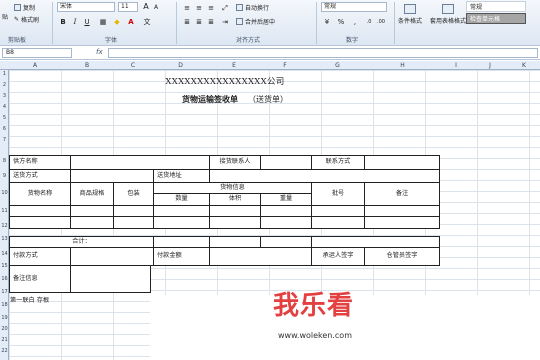 The width and height of the screenshot is (540, 360). Describe the element at coordinates (5, 16) in the screenshot. I see `paste-button: 贴` at that location.